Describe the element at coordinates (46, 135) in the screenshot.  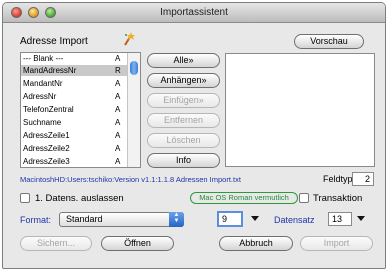
I see `list-item-name: AdressZeile1` at that location.